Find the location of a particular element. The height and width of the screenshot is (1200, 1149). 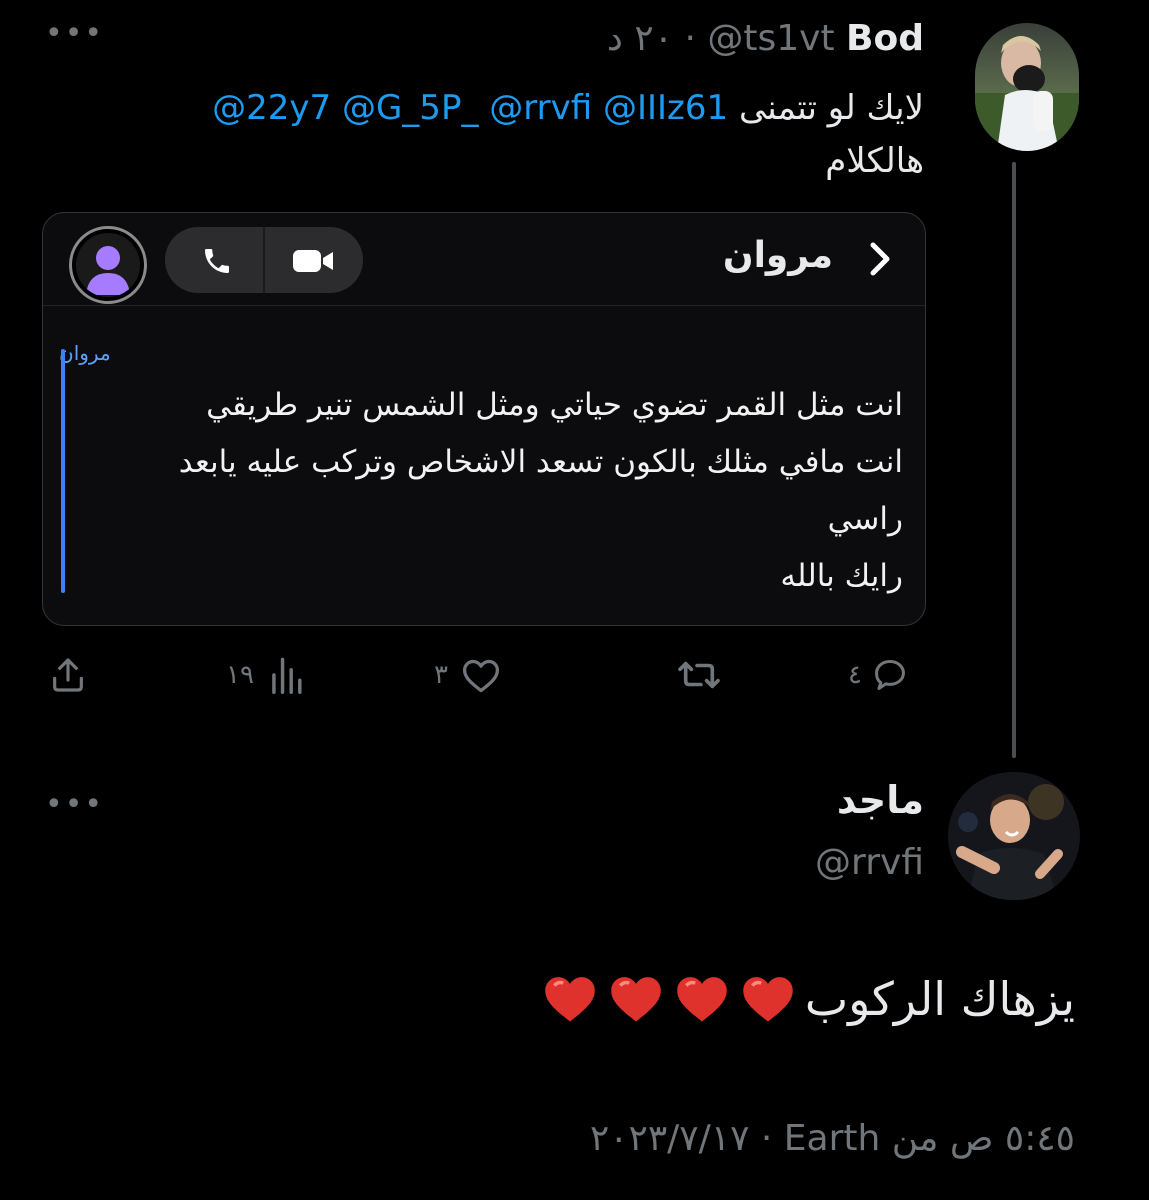

contact-name: مروان is located at coordinates (777, 255).